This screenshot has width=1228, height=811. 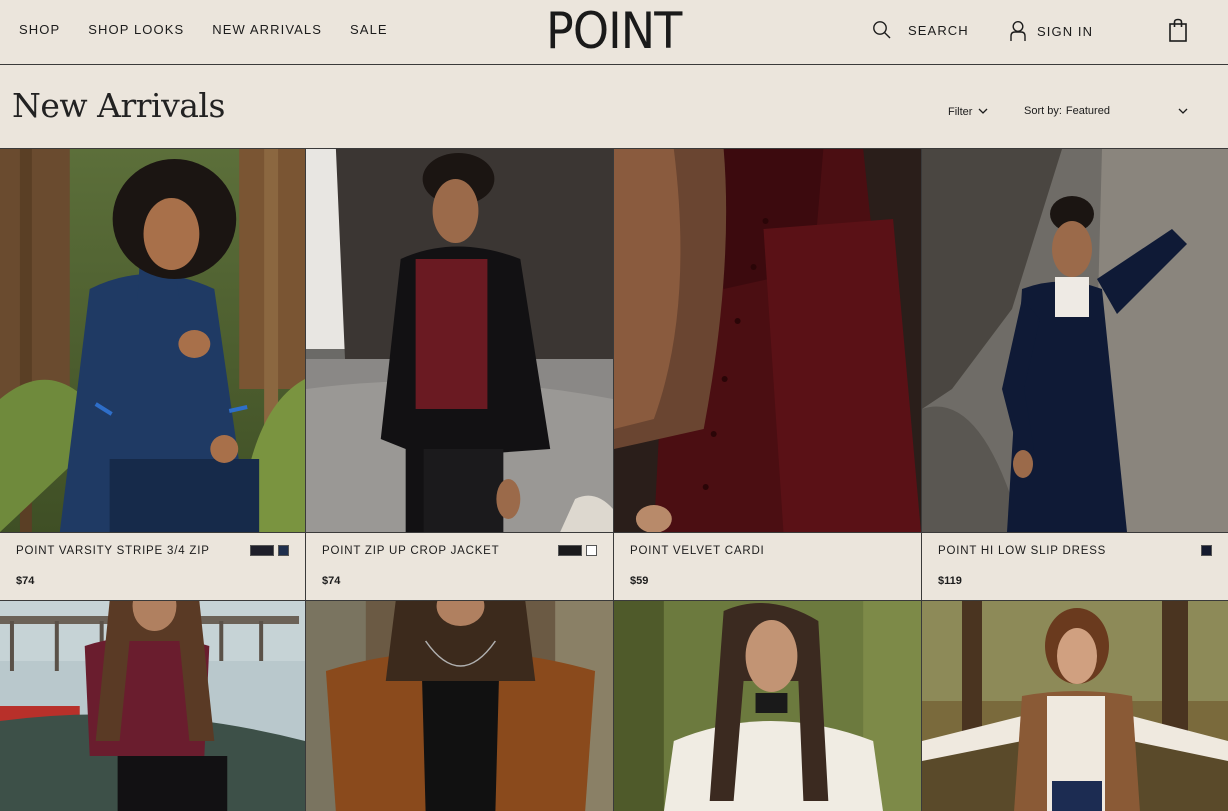 What do you see at coordinates (410, 551) in the screenshot?
I see `product-name: POINT ZIP UP CROP JACKET` at bounding box center [410, 551].